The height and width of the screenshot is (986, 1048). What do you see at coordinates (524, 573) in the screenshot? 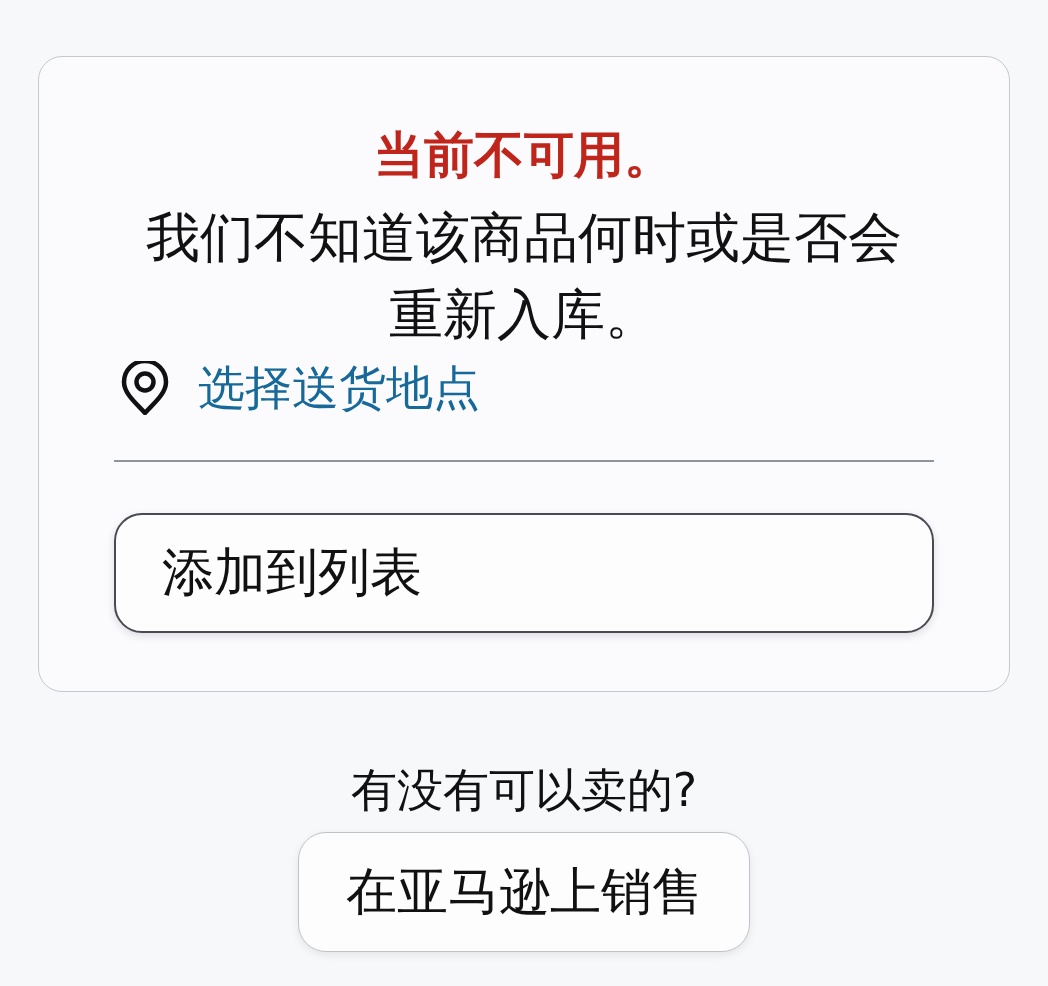
I see `add-to-list-button: 添加到列表` at bounding box center [524, 573].